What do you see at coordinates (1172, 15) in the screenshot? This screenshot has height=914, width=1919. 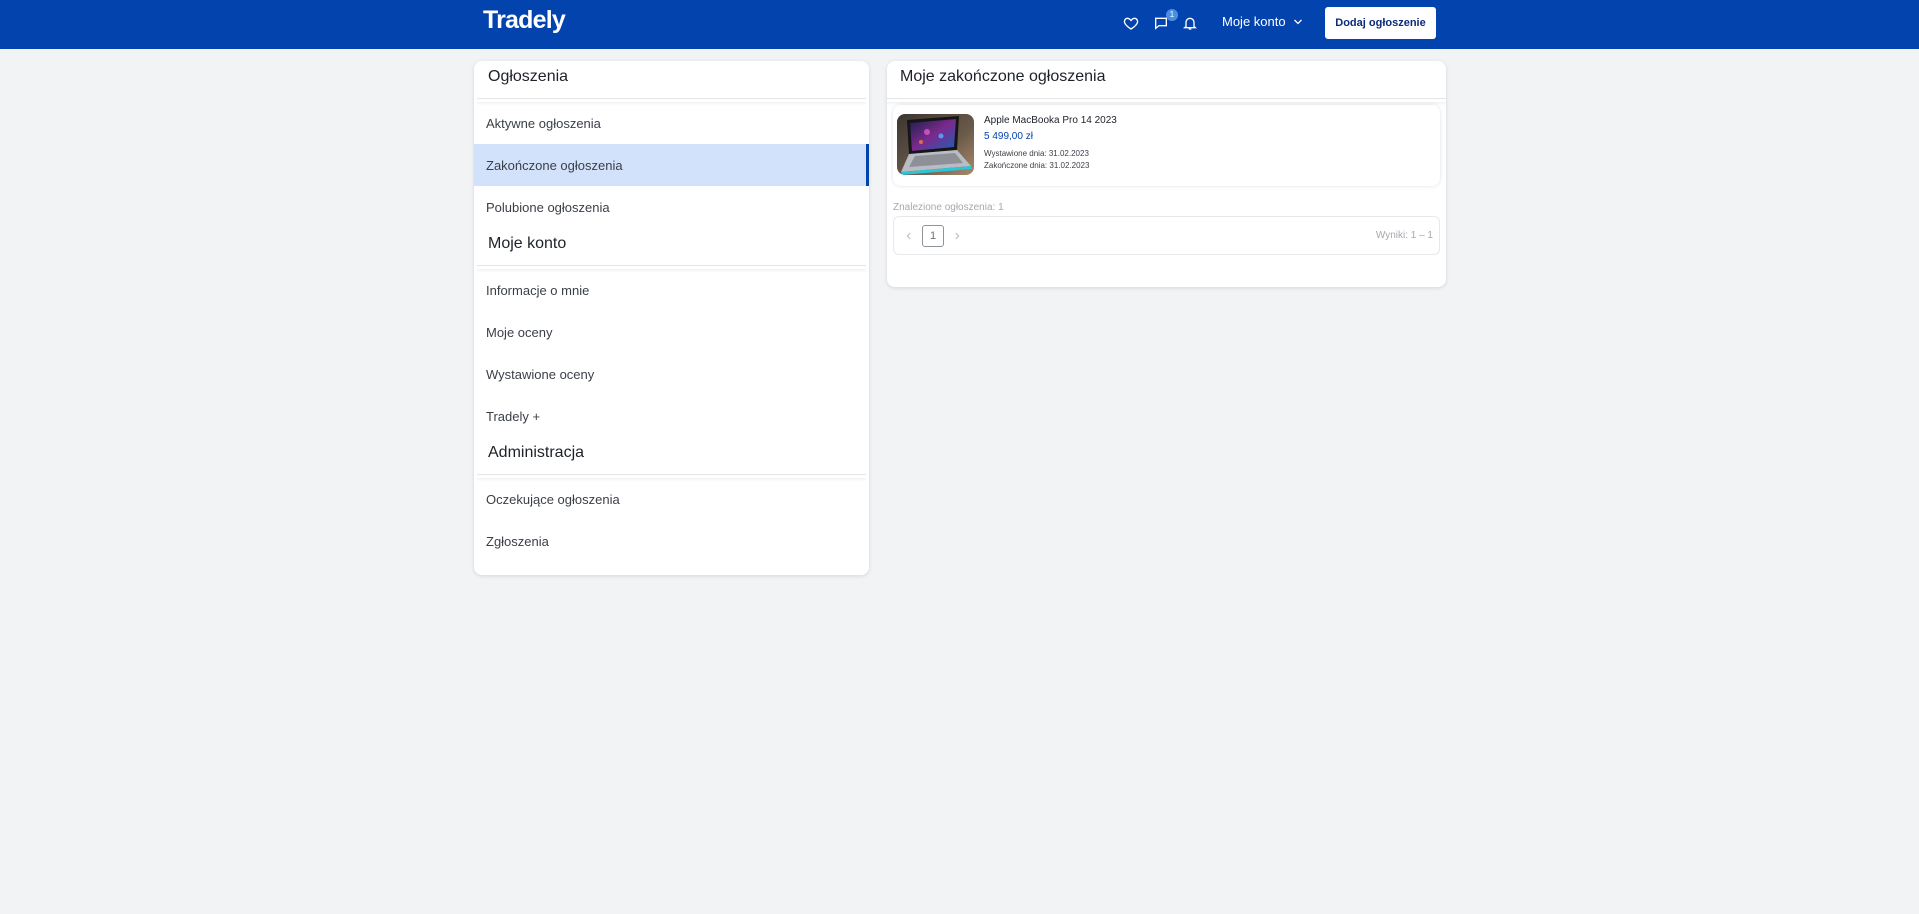 I see `messages-badge: 1` at bounding box center [1172, 15].